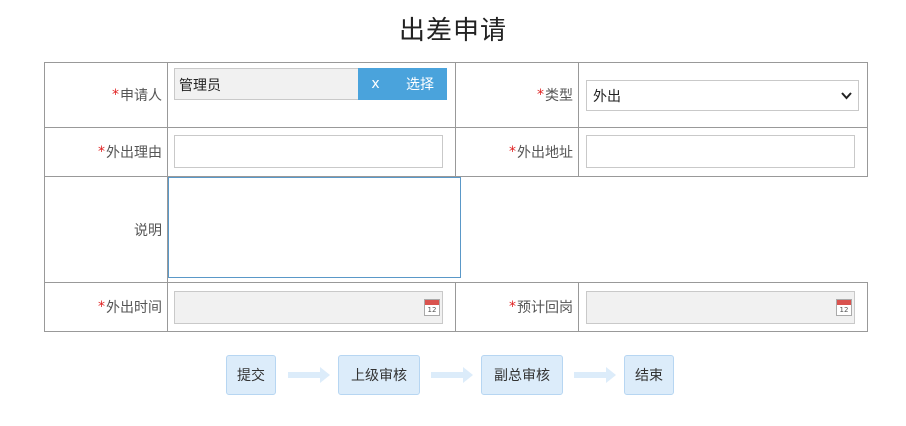  What do you see at coordinates (846, 96) in the screenshot?
I see `chevron-down-icon` at bounding box center [846, 96].